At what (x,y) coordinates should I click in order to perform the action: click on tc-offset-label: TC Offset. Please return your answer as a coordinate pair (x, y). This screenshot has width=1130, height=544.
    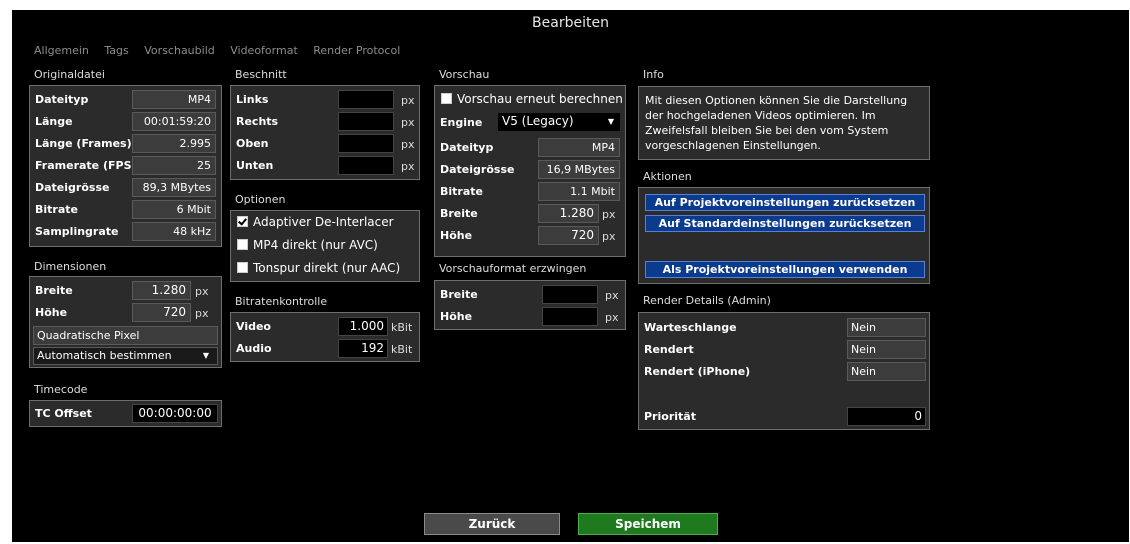
    Looking at the image, I should click on (63, 413).